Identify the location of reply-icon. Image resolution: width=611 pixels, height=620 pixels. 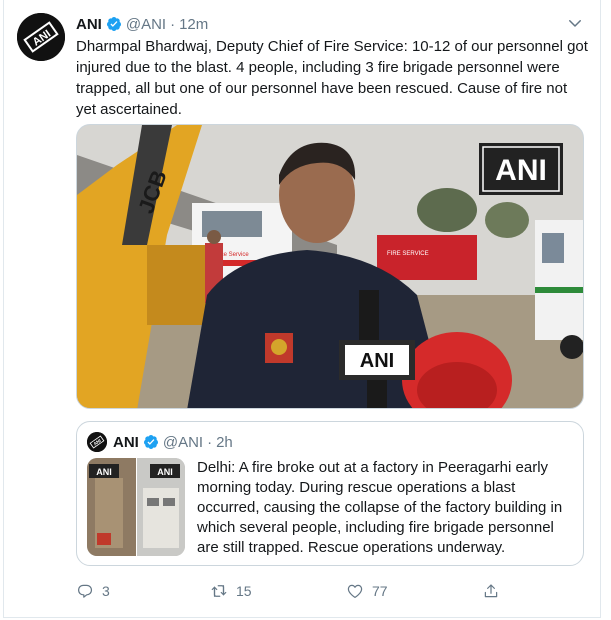
(85, 591).